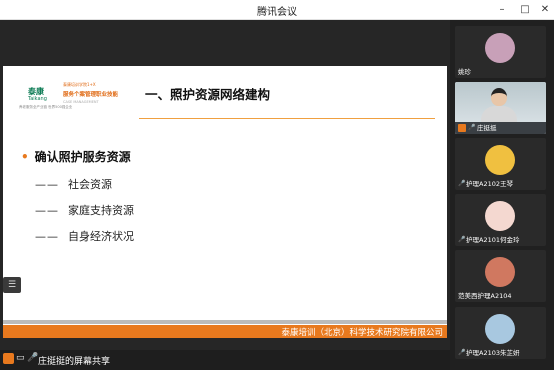  Describe the element at coordinates (545, 10) in the screenshot. I see `close-button: ✕` at that location.